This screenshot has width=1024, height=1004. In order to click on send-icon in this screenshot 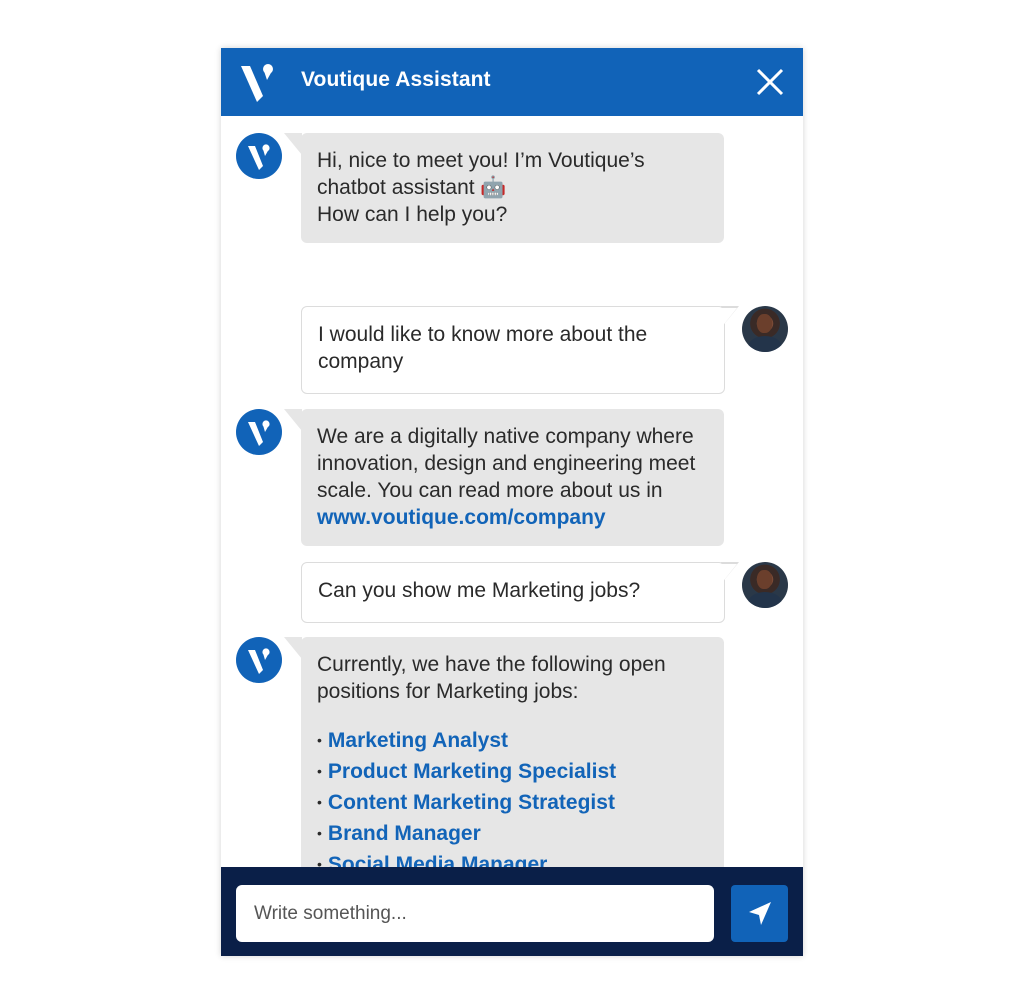, I will do `click(760, 913)`.